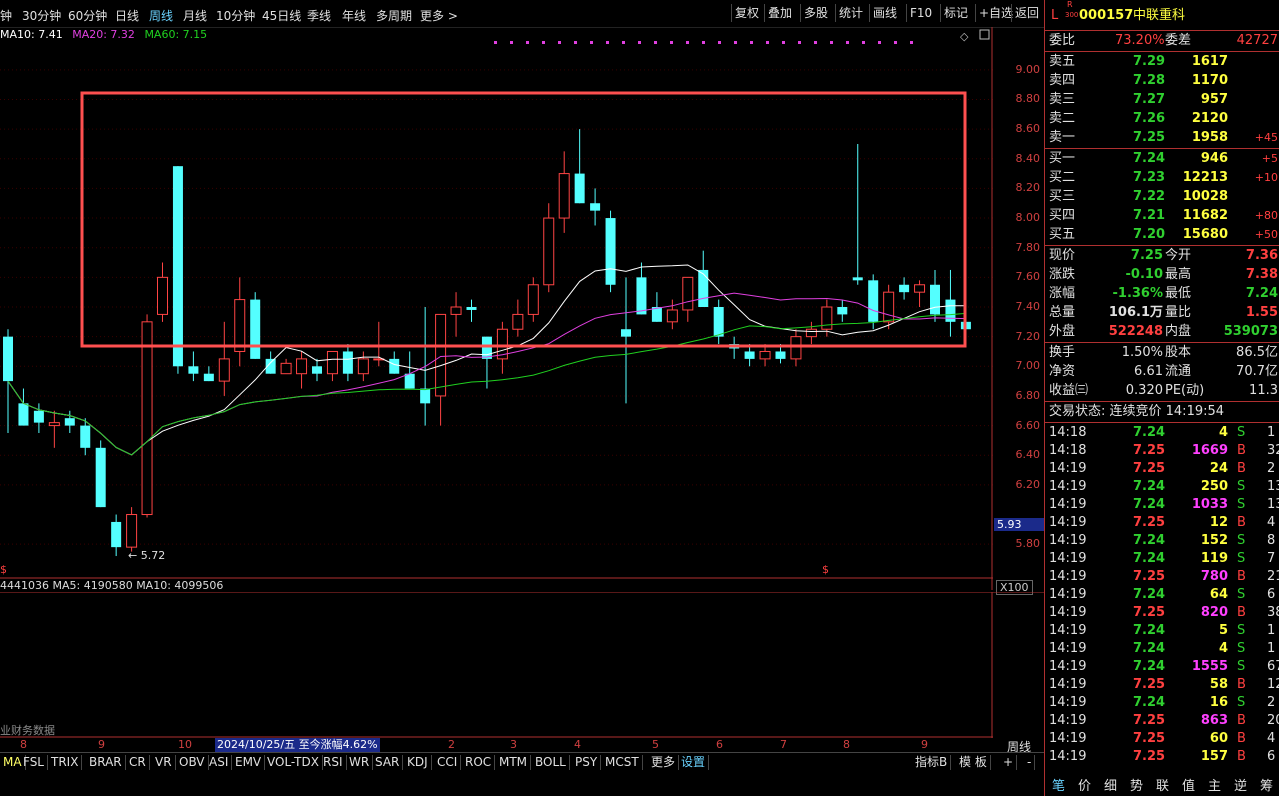 The height and width of the screenshot is (796, 1279). Describe the element at coordinates (192, 762) in the screenshot. I see `indicator-button: OBV` at that location.